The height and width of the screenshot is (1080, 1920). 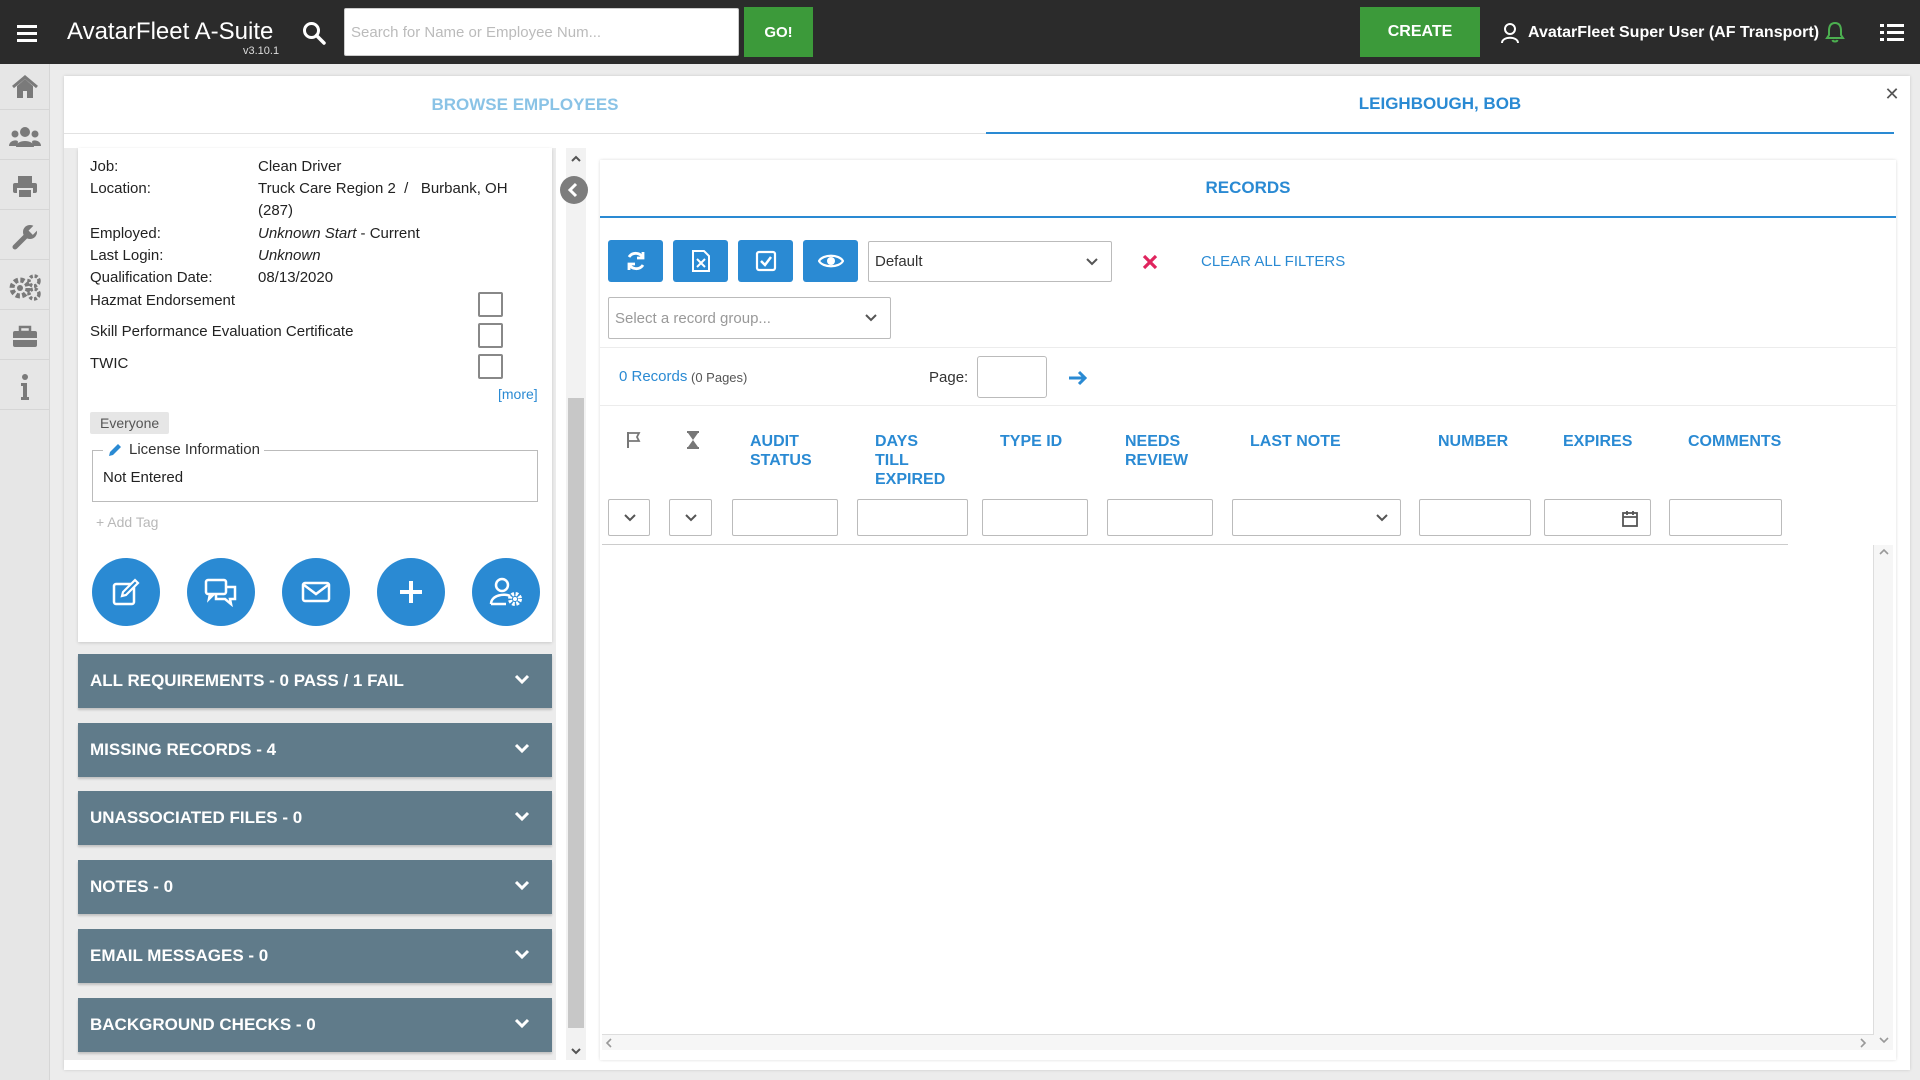 I want to click on calendar-icon, so click(x=1630, y=519).